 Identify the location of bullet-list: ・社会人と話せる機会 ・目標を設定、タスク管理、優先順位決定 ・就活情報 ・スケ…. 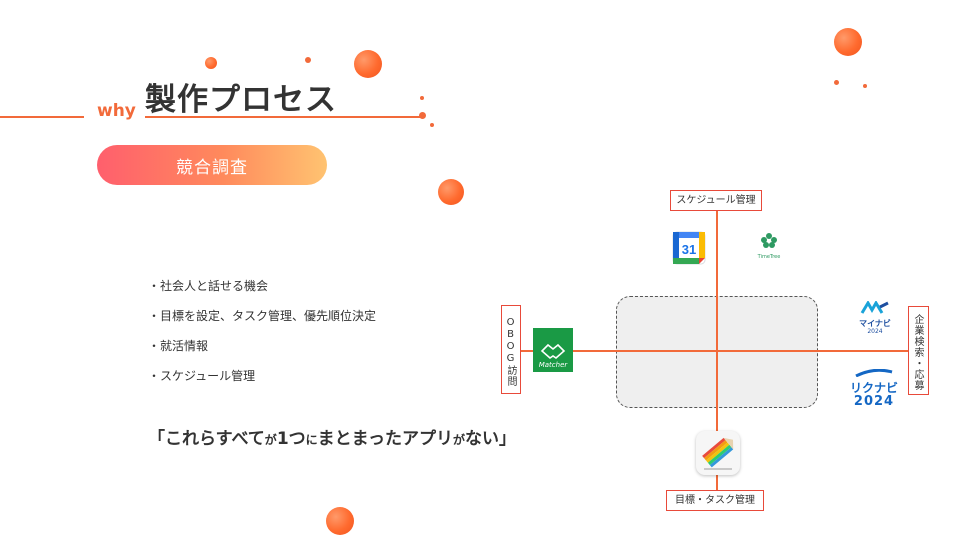
(262, 336).